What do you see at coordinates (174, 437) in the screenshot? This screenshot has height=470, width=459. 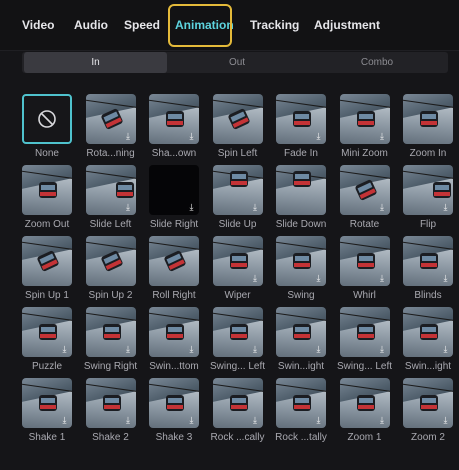 I see `preset-label: Shake 3` at bounding box center [174, 437].